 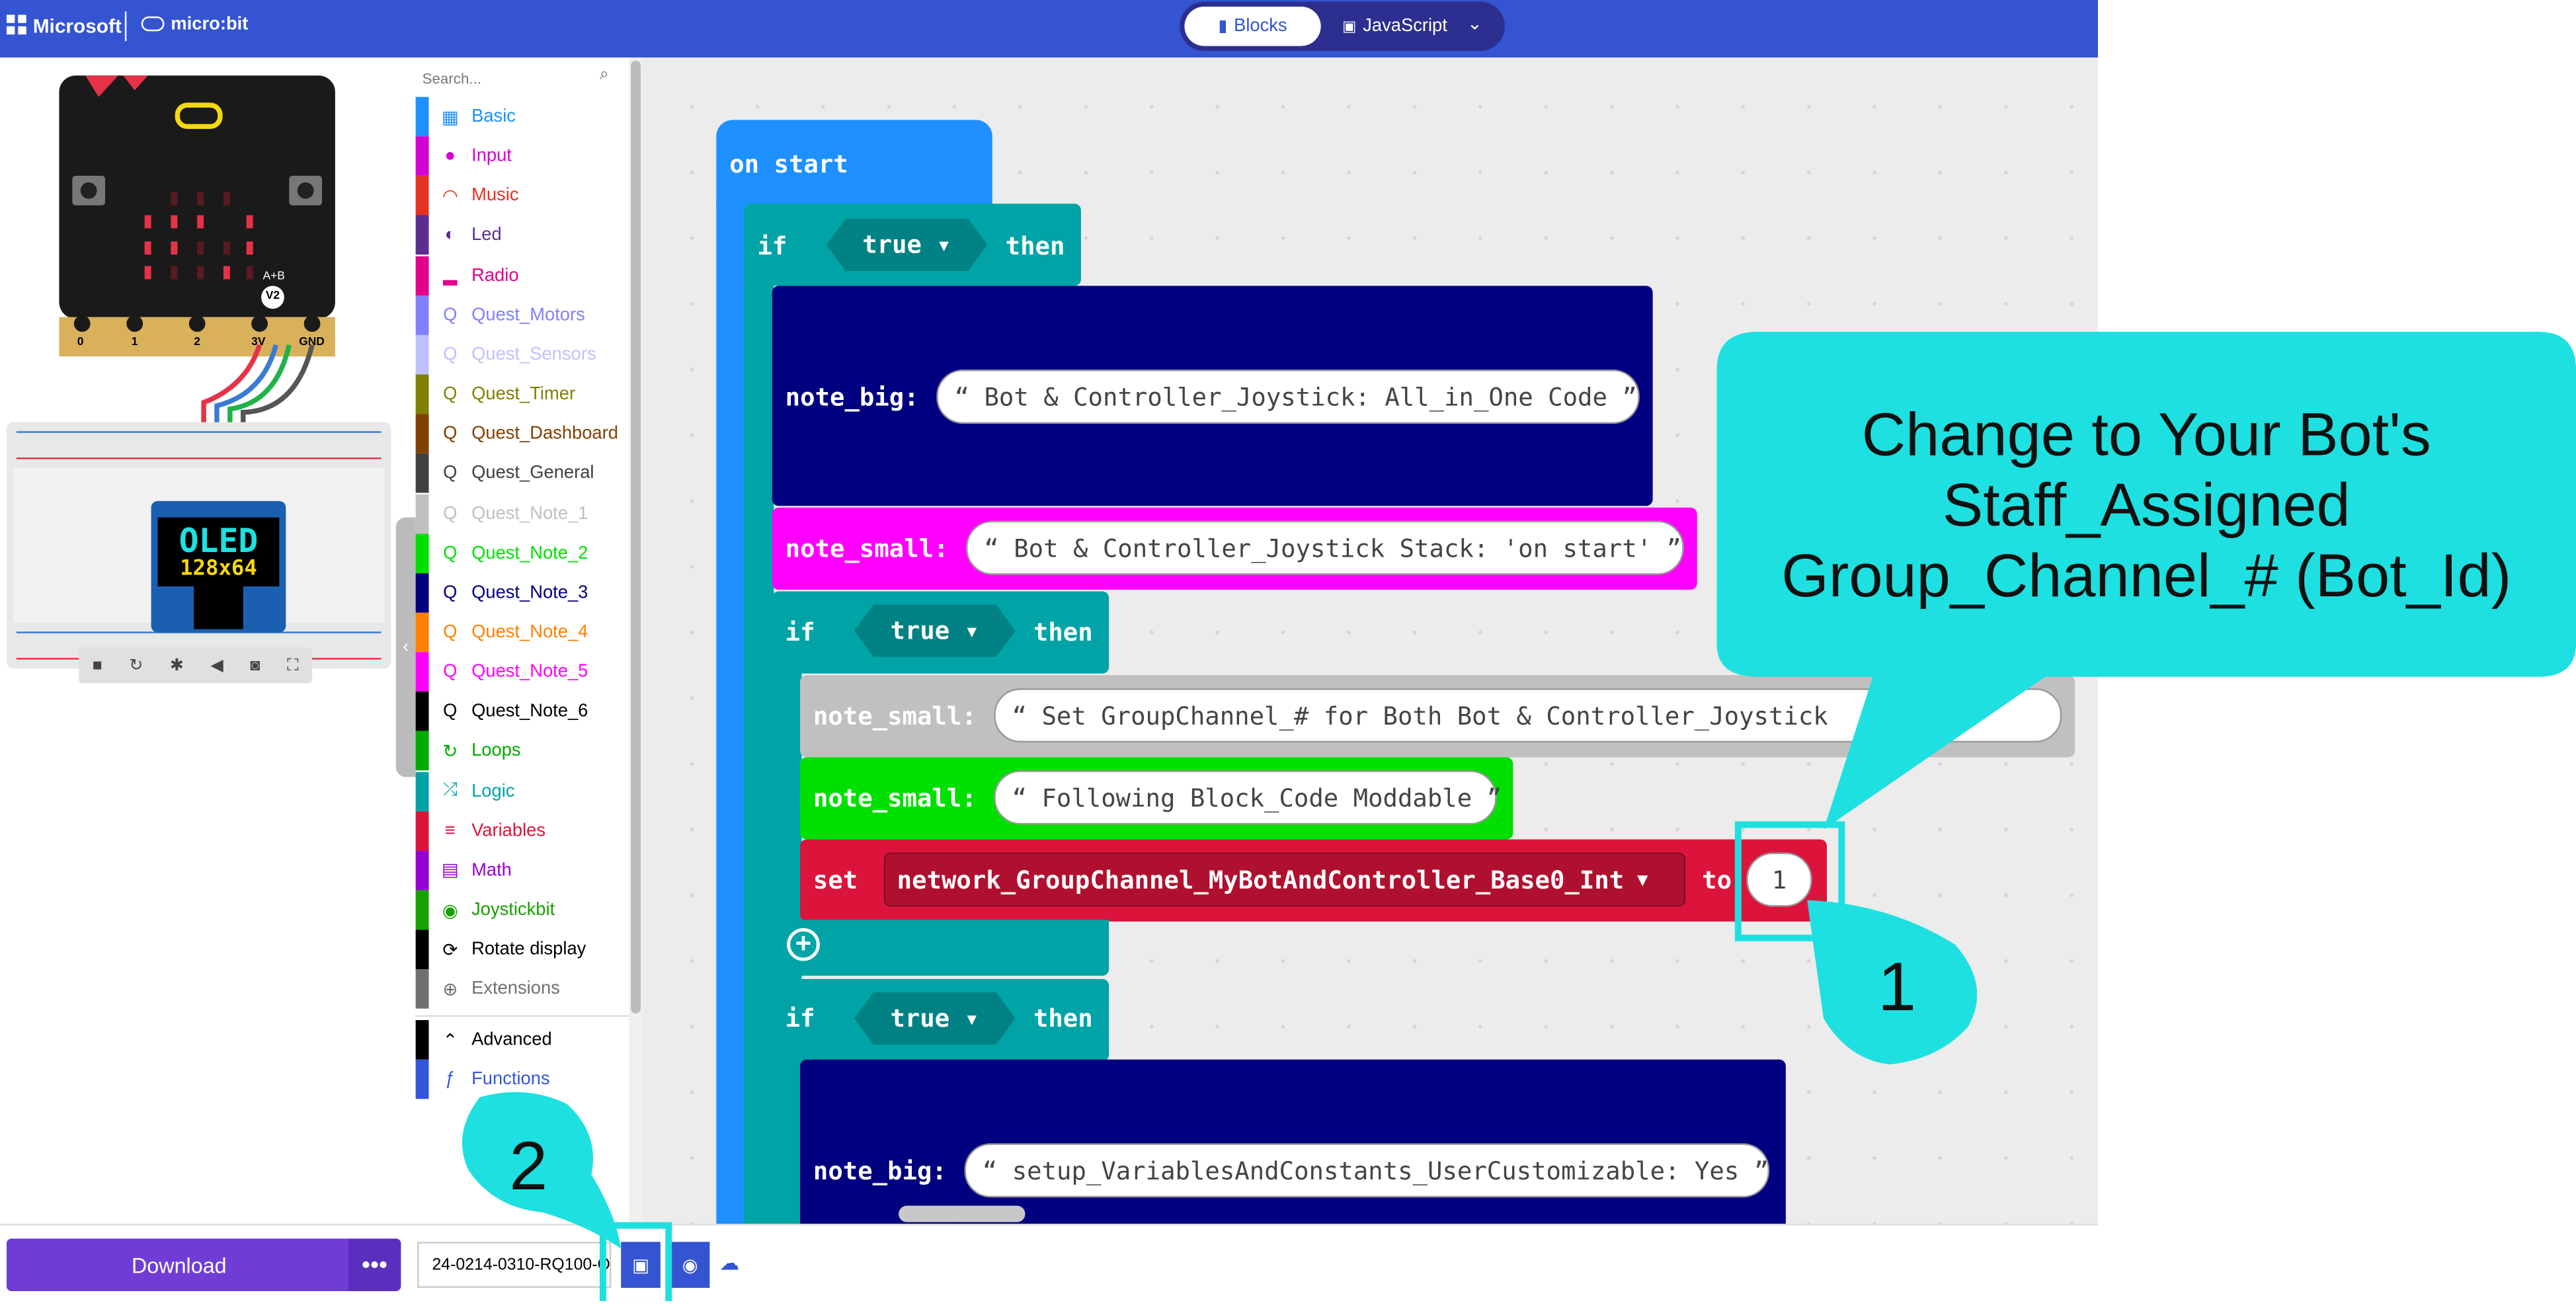 I want to click on toolbox-item-math: ▤ Math, so click(x=522, y=870).